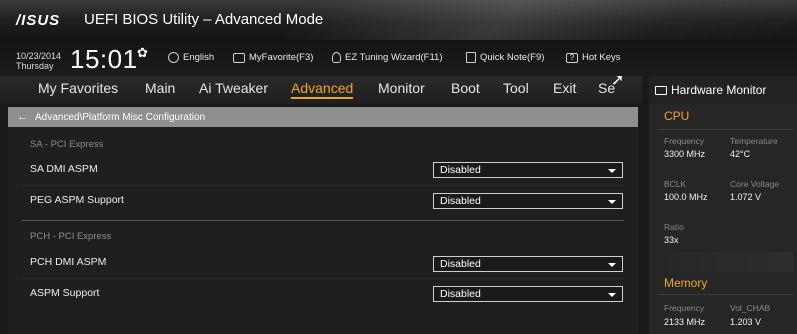 The height and width of the screenshot is (334, 797). I want to click on setting-peg-aspm-support-label: PEG ASPM Support, so click(77, 200).